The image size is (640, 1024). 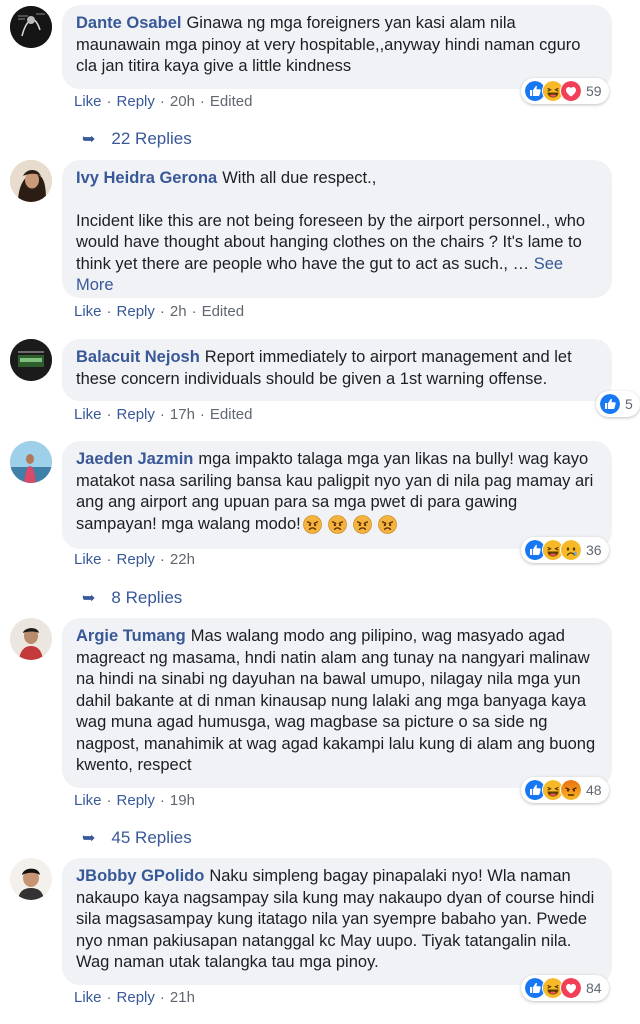 I want to click on like-icon, so click(x=610, y=404).